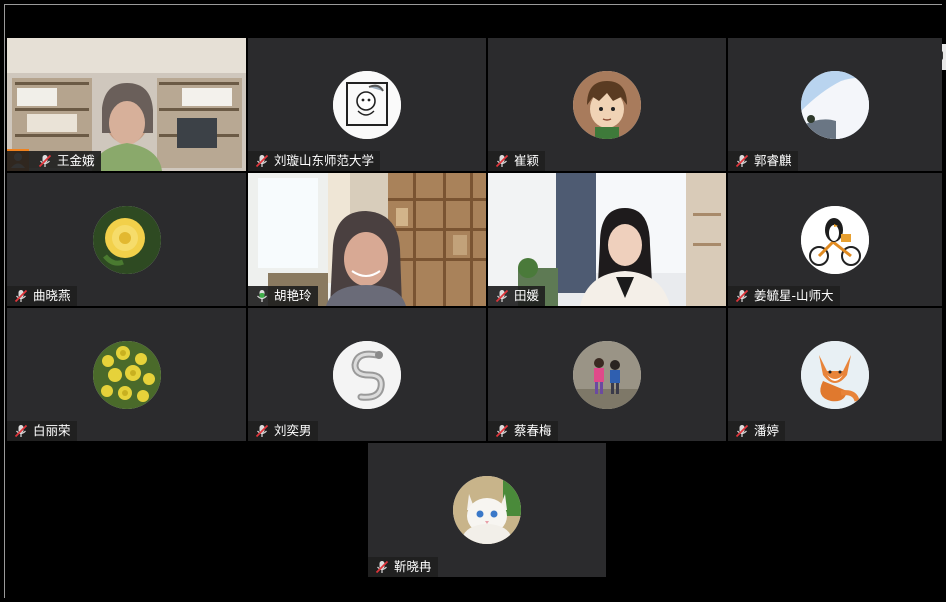 The image size is (946, 602). I want to click on participant-tile-8: 姜毓星-山师大, so click(835, 239).